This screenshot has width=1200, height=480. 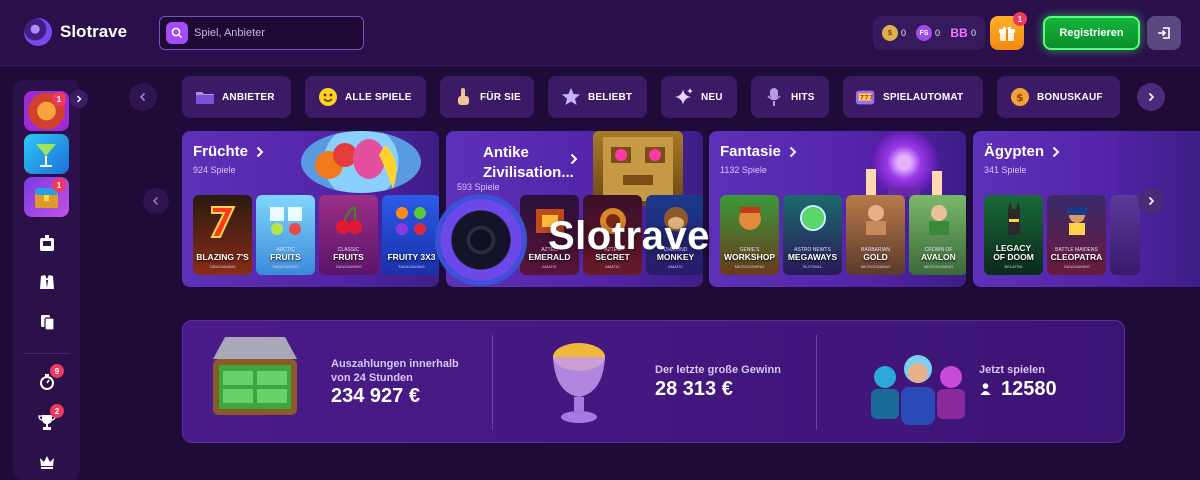 I want to click on login-button, so click(x=1164, y=33).